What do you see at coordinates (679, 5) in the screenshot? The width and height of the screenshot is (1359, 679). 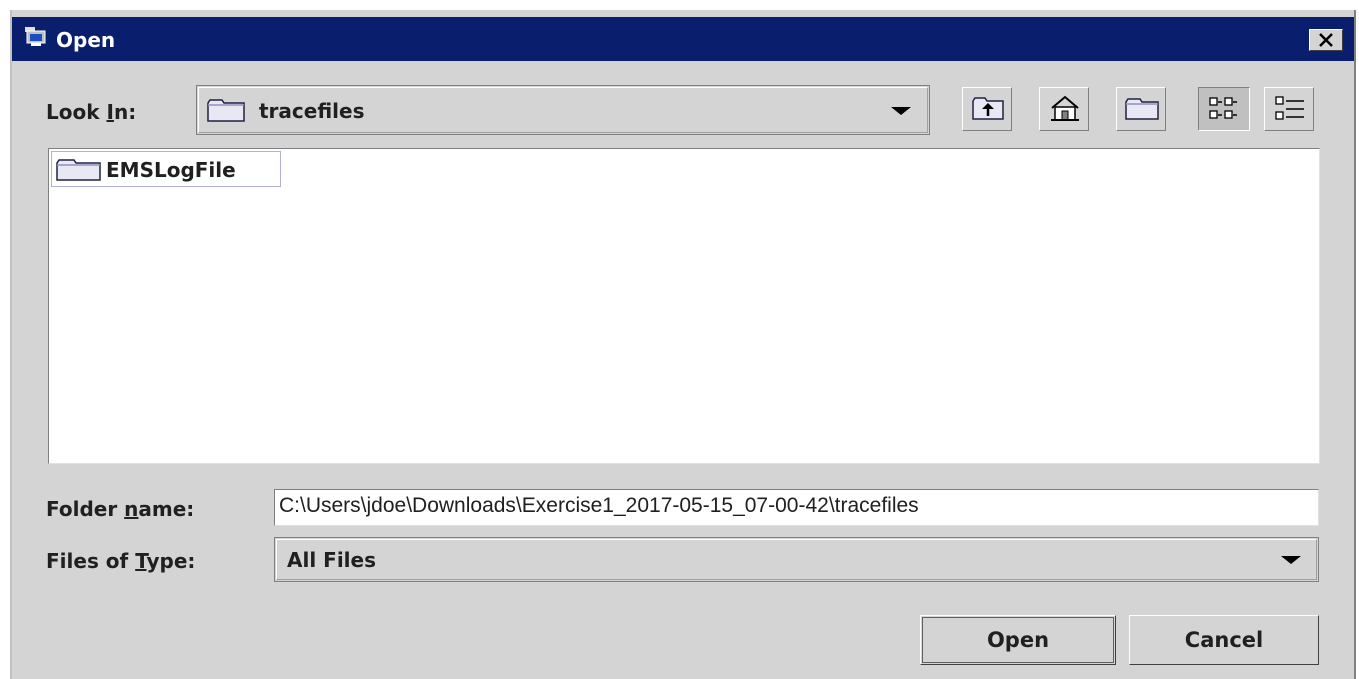 I see `background-strip` at bounding box center [679, 5].